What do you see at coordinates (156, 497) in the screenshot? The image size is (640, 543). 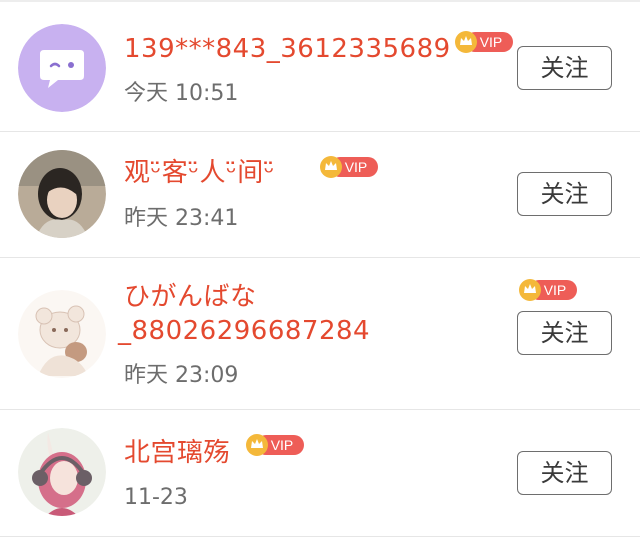 I see `user-time: 11-23` at bounding box center [156, 497].